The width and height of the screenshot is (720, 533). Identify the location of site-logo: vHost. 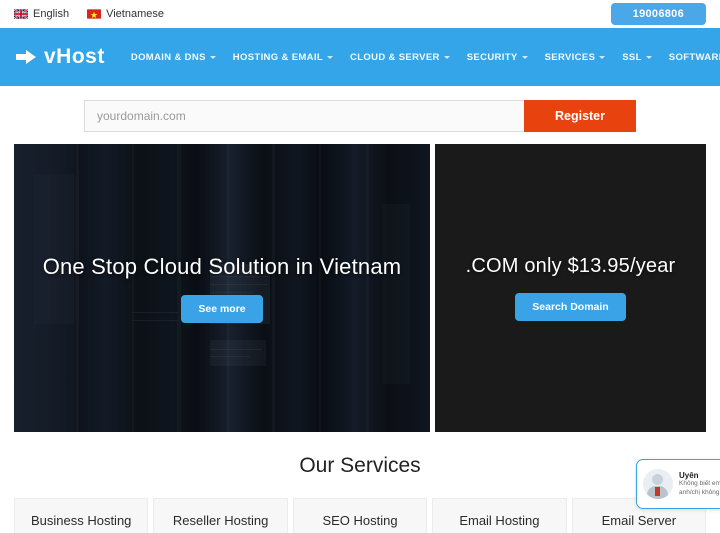
(59, 57).